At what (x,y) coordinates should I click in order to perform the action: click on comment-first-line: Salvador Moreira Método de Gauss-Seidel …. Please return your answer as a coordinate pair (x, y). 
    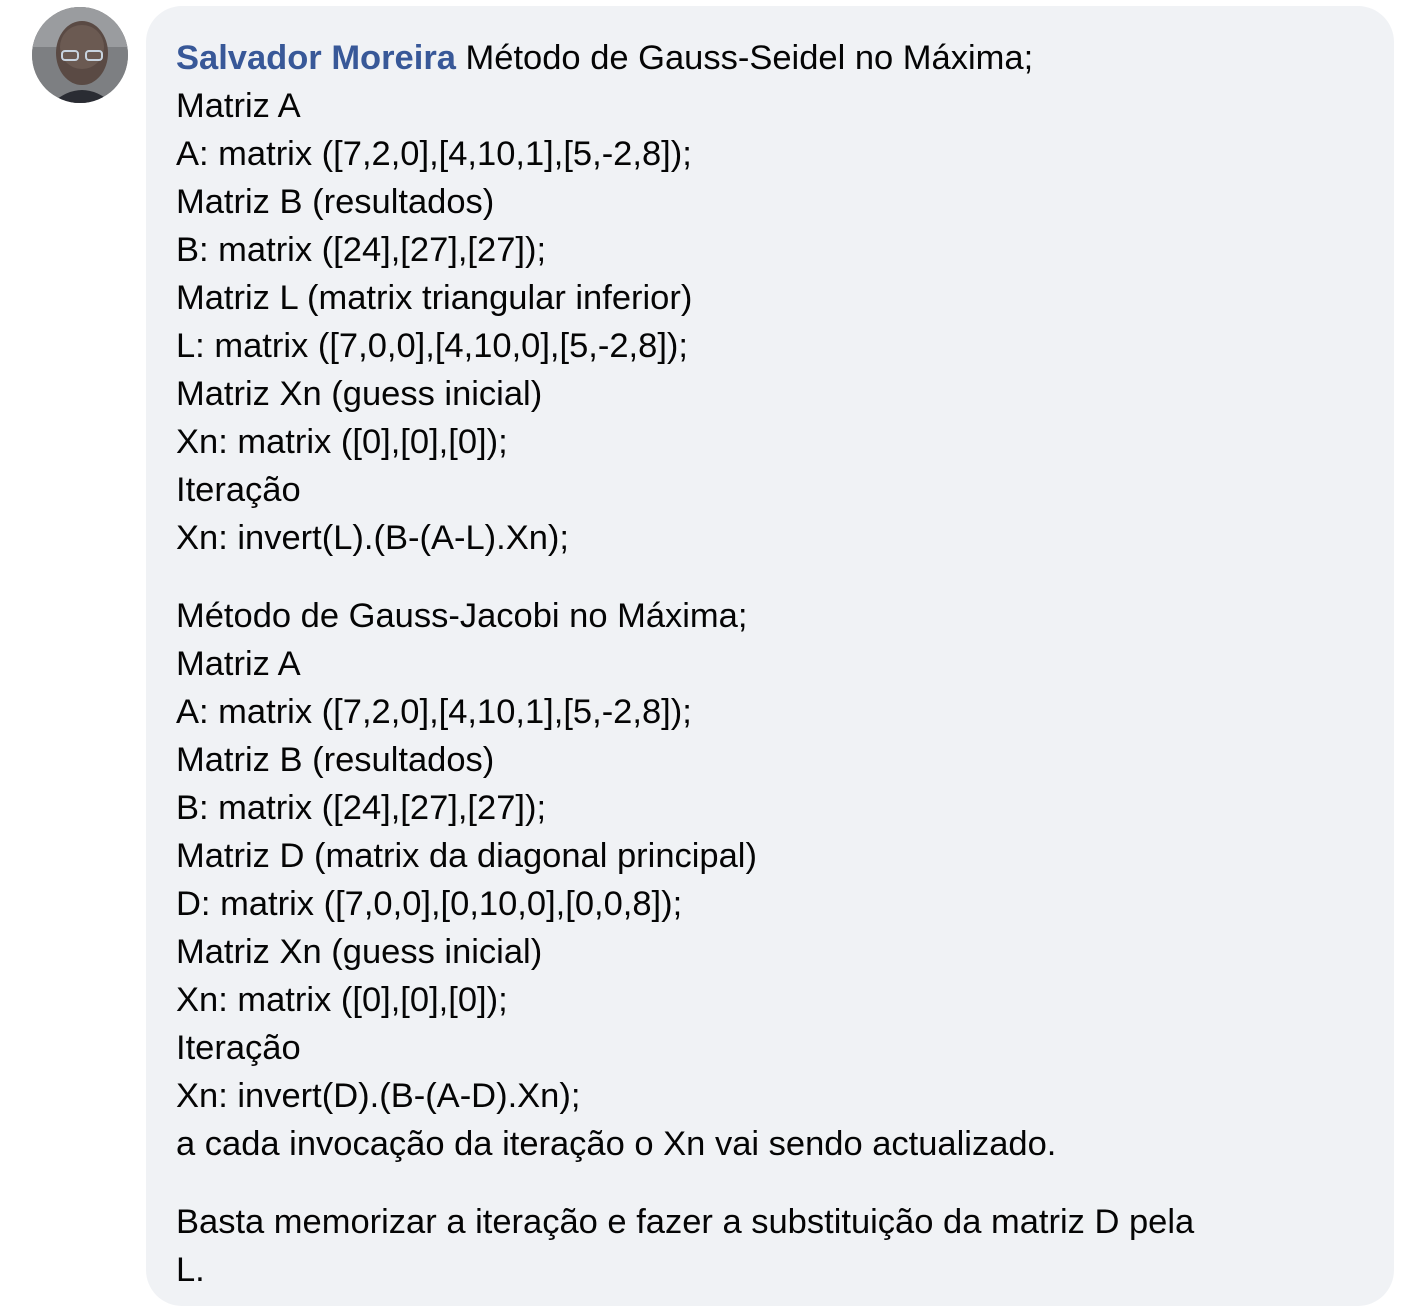
    Looking at the image, I should click on (770, 58).